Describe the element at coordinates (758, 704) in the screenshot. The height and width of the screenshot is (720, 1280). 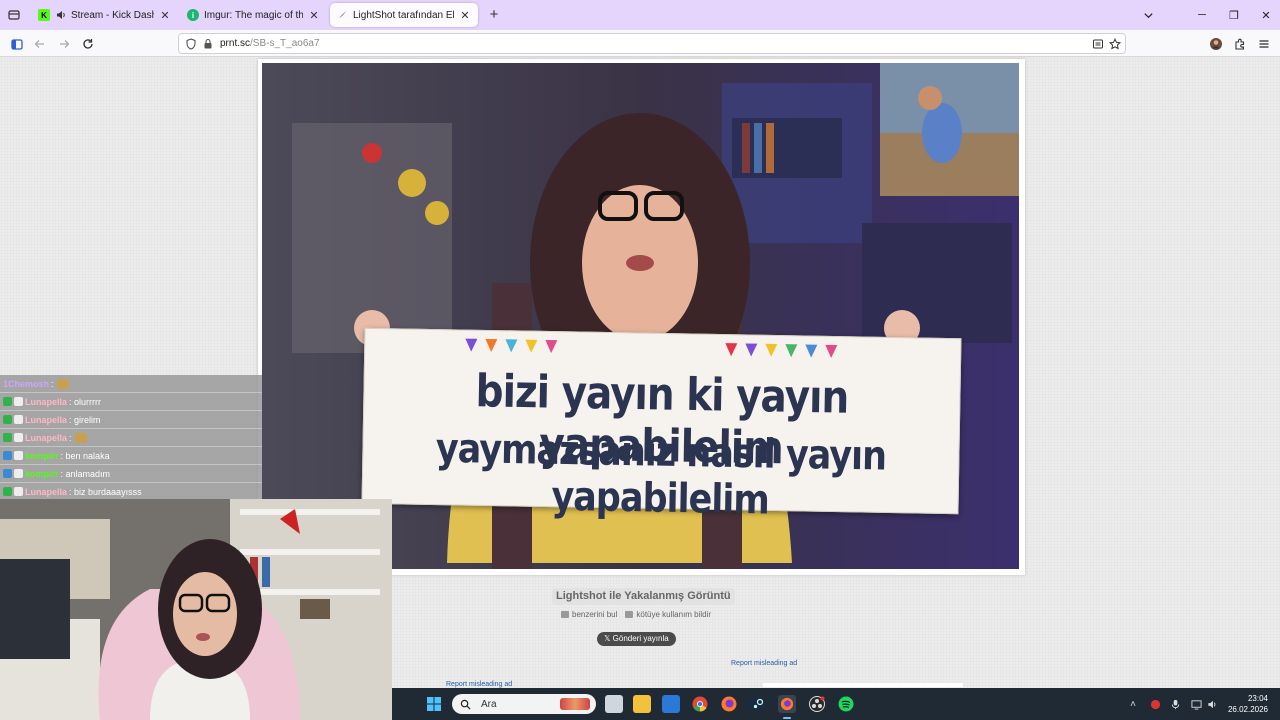
I see `steam-icon` at that location.